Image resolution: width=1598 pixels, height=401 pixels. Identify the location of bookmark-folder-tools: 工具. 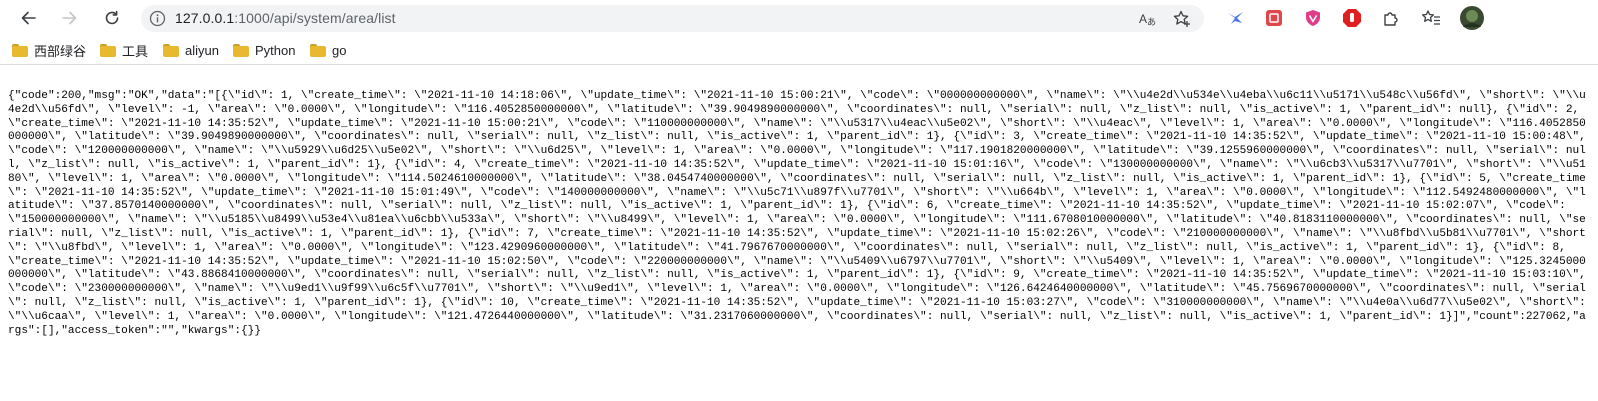
(124, 50).